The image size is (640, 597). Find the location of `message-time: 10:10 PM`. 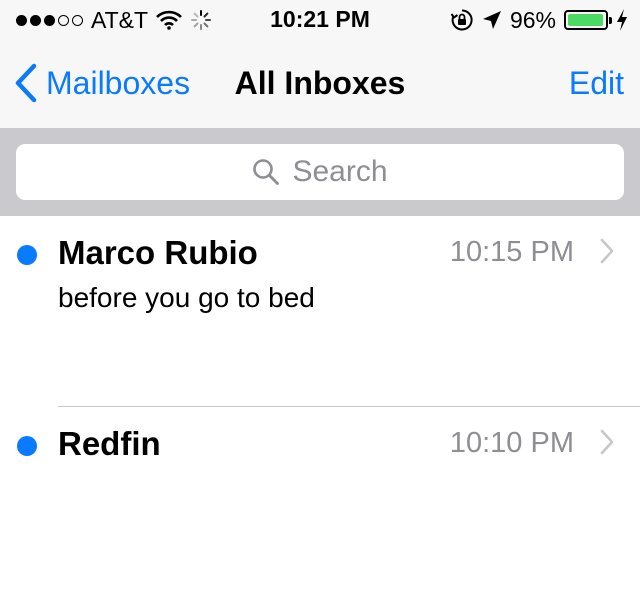

message-time: 10:10 PM is located at coordinates (511, 443).